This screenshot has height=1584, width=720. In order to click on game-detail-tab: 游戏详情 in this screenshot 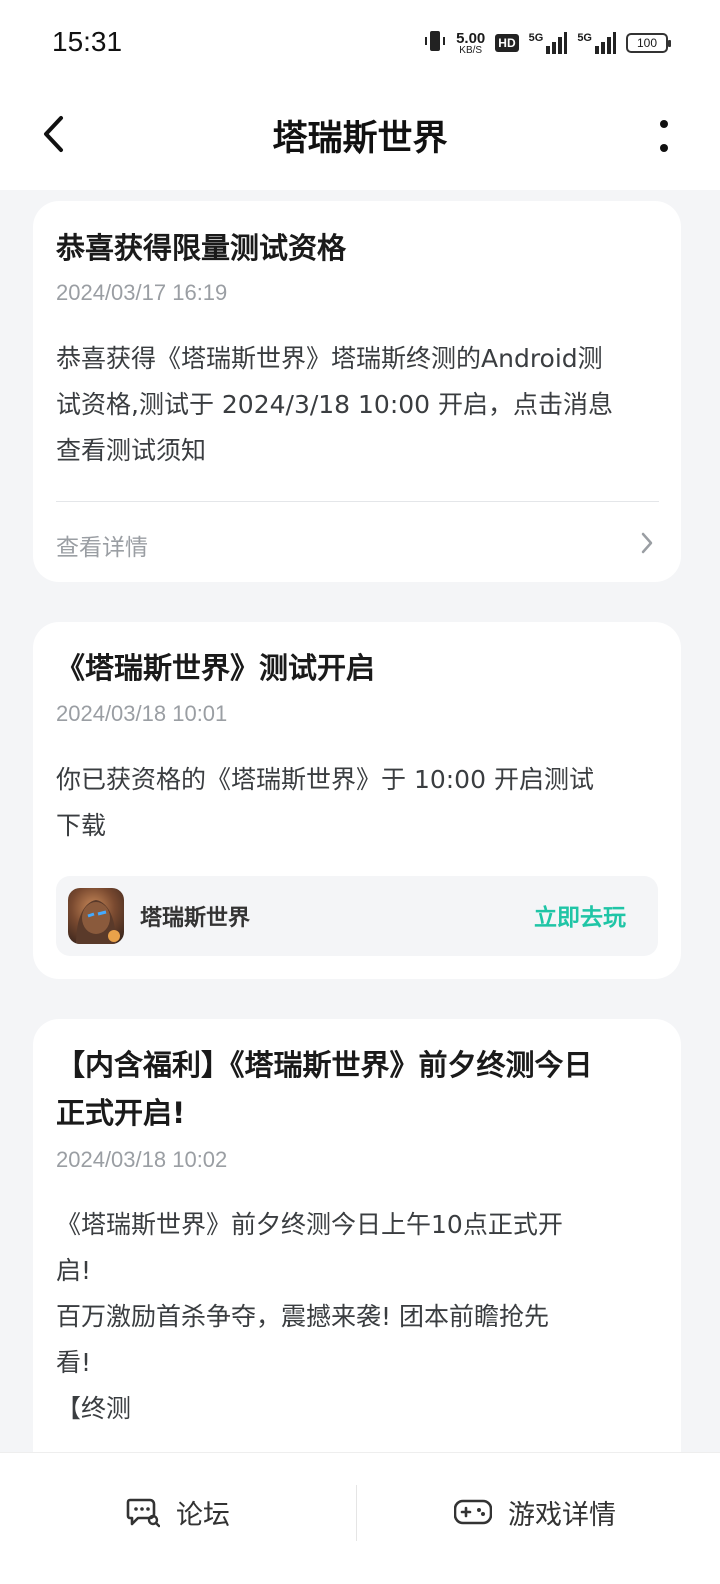, I will do `click(535, 1512)`.